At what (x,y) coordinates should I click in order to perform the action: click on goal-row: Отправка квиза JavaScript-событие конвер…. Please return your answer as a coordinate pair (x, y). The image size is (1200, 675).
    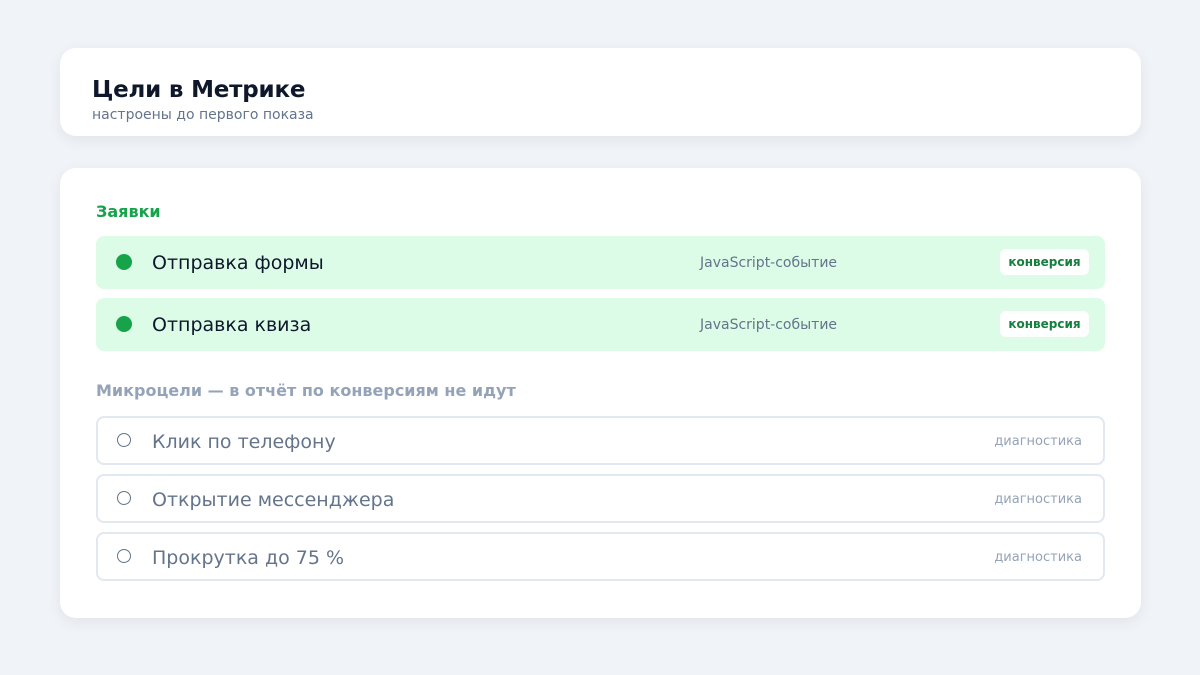
    Looking at the image, I should click on (600, 324).